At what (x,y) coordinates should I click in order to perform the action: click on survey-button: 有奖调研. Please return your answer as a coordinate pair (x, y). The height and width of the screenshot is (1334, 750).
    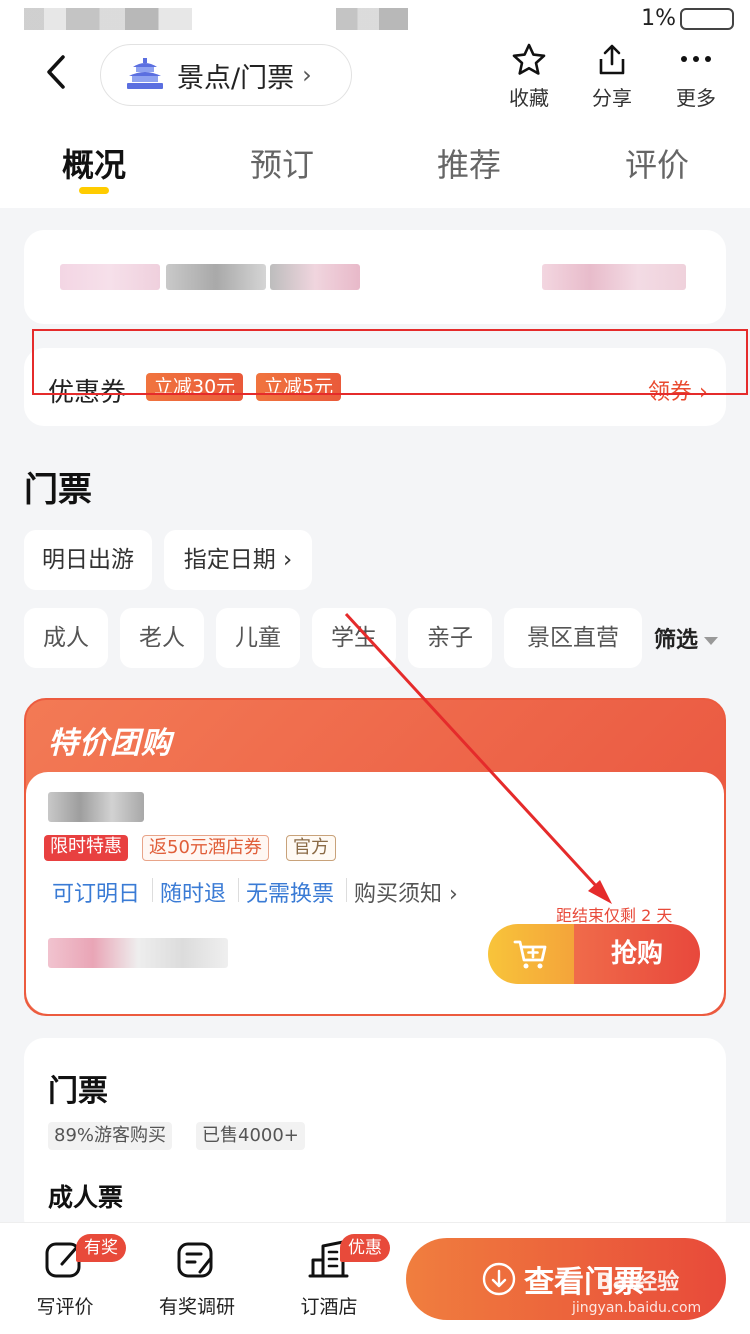
    Looking at the image, I should click on (197, 1278).